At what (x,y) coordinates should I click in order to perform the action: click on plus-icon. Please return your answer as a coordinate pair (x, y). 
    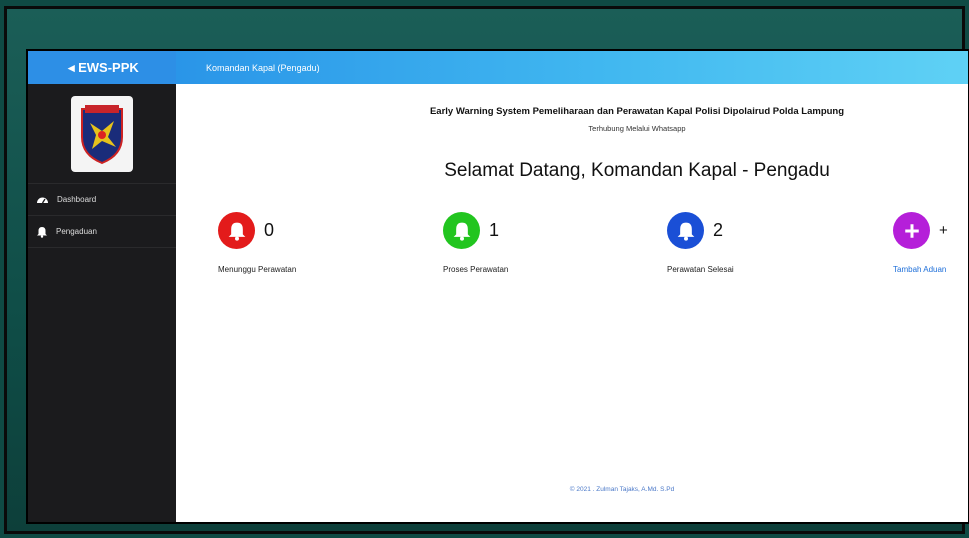
    Looking at the image, I should click on (911, 230).